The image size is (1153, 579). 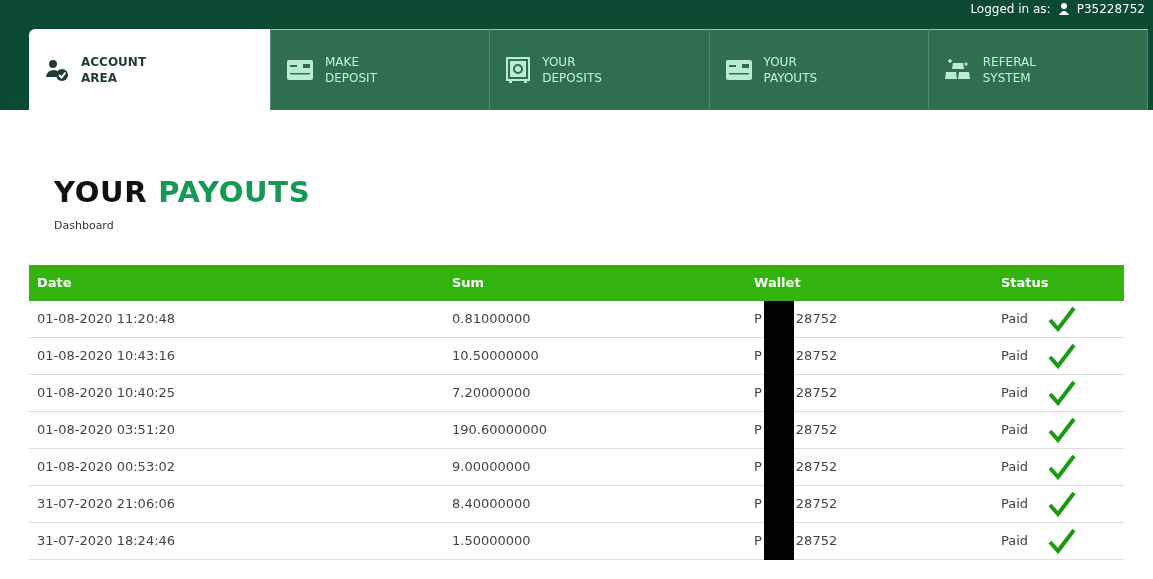 What do you see at coordinates (469, 282) in the screenshot?
I see `column-header: Sum` at bounding box center [469, 282].